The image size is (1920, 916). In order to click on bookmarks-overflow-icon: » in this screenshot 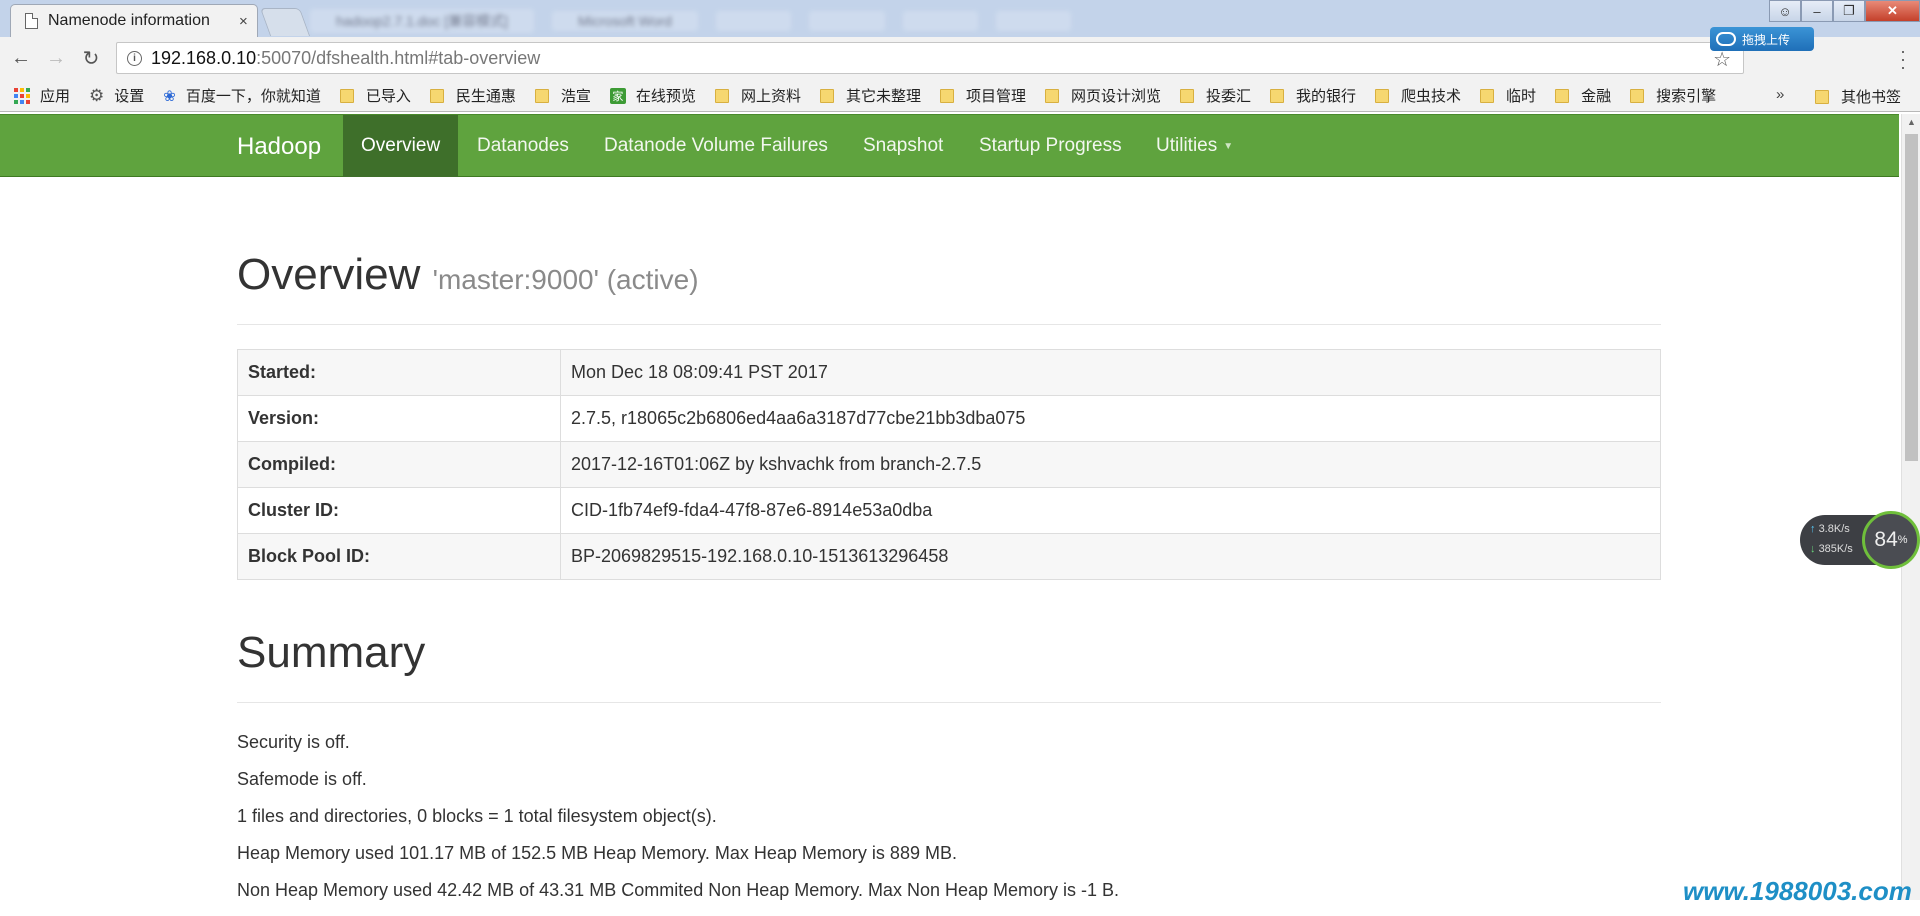, I will do `click(1780, 94)`.